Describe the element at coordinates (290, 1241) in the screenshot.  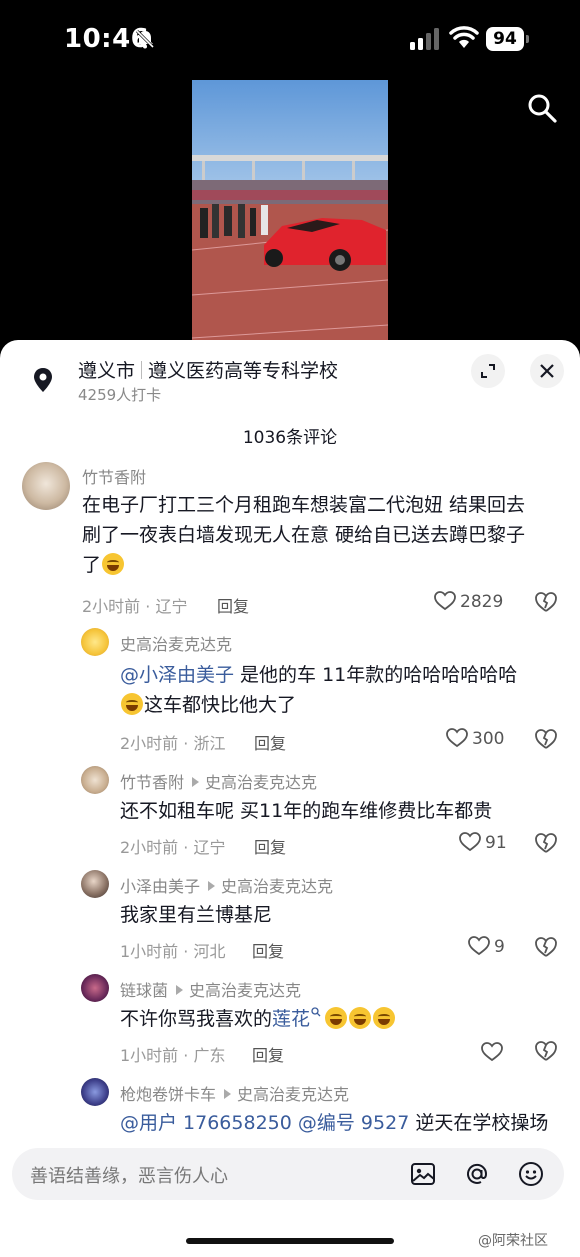
I see `home-indicator` at that location.